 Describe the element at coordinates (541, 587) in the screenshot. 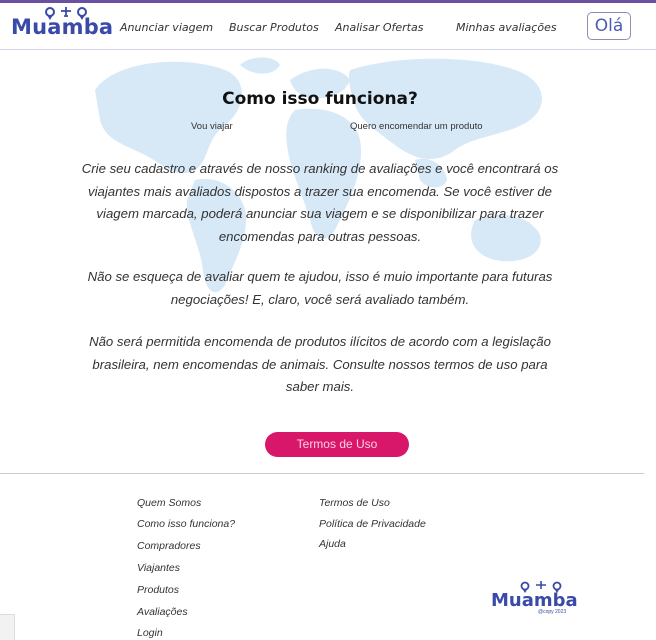

I see `footer-plane-and-pins-icon` at that location.